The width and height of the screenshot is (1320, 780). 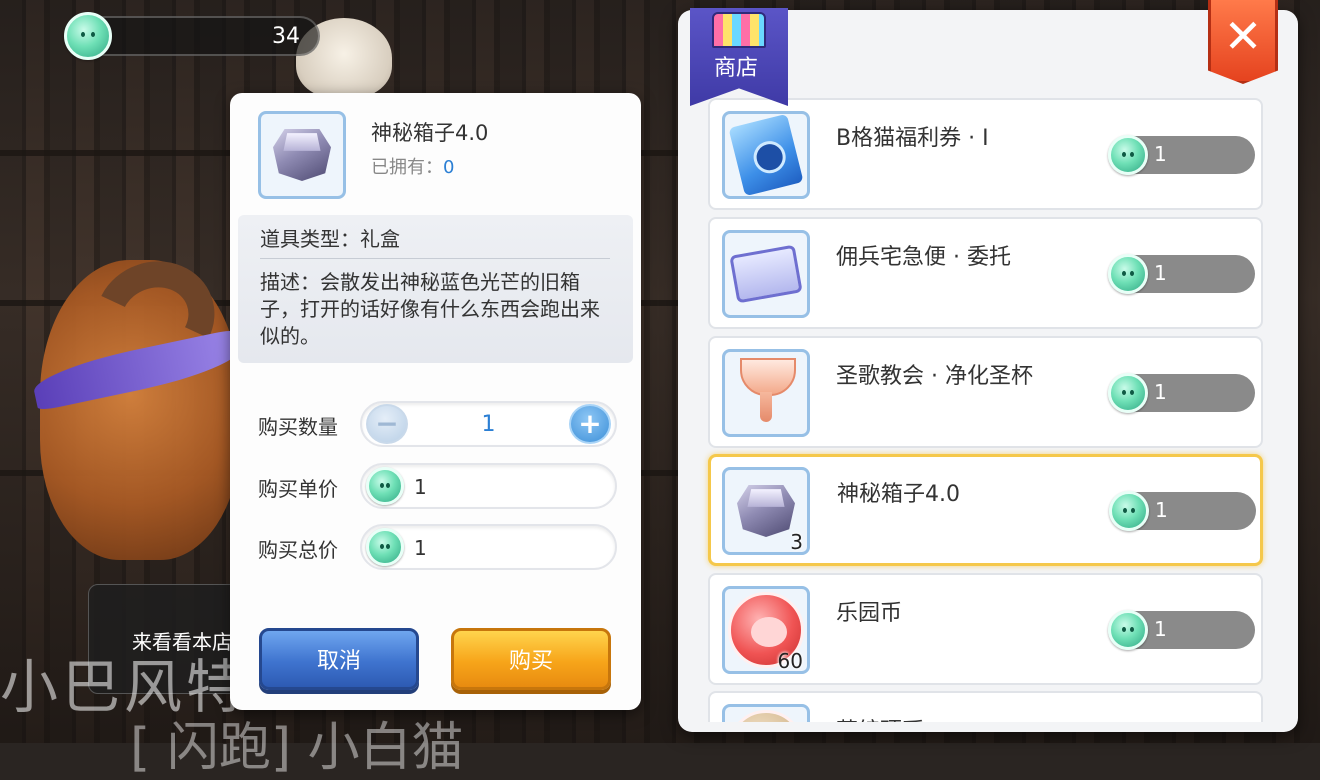 I want to click on item-count: 60, so click(x=790, y=661).